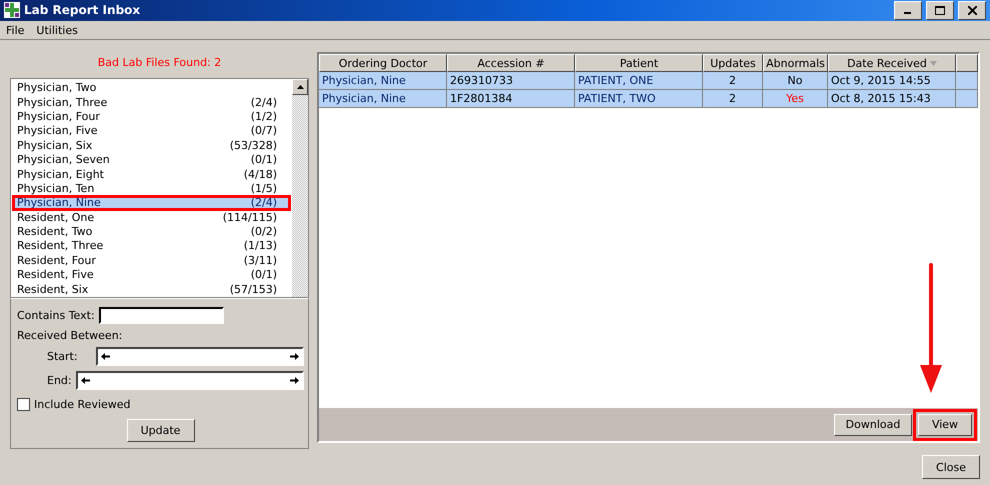 This screenshot has height=485, width=990. What do you see at coordinates (151, 145) in the screenshot?
I see `doctor-item: Physician, Six (53/328)` at bounding box center [151, 145].